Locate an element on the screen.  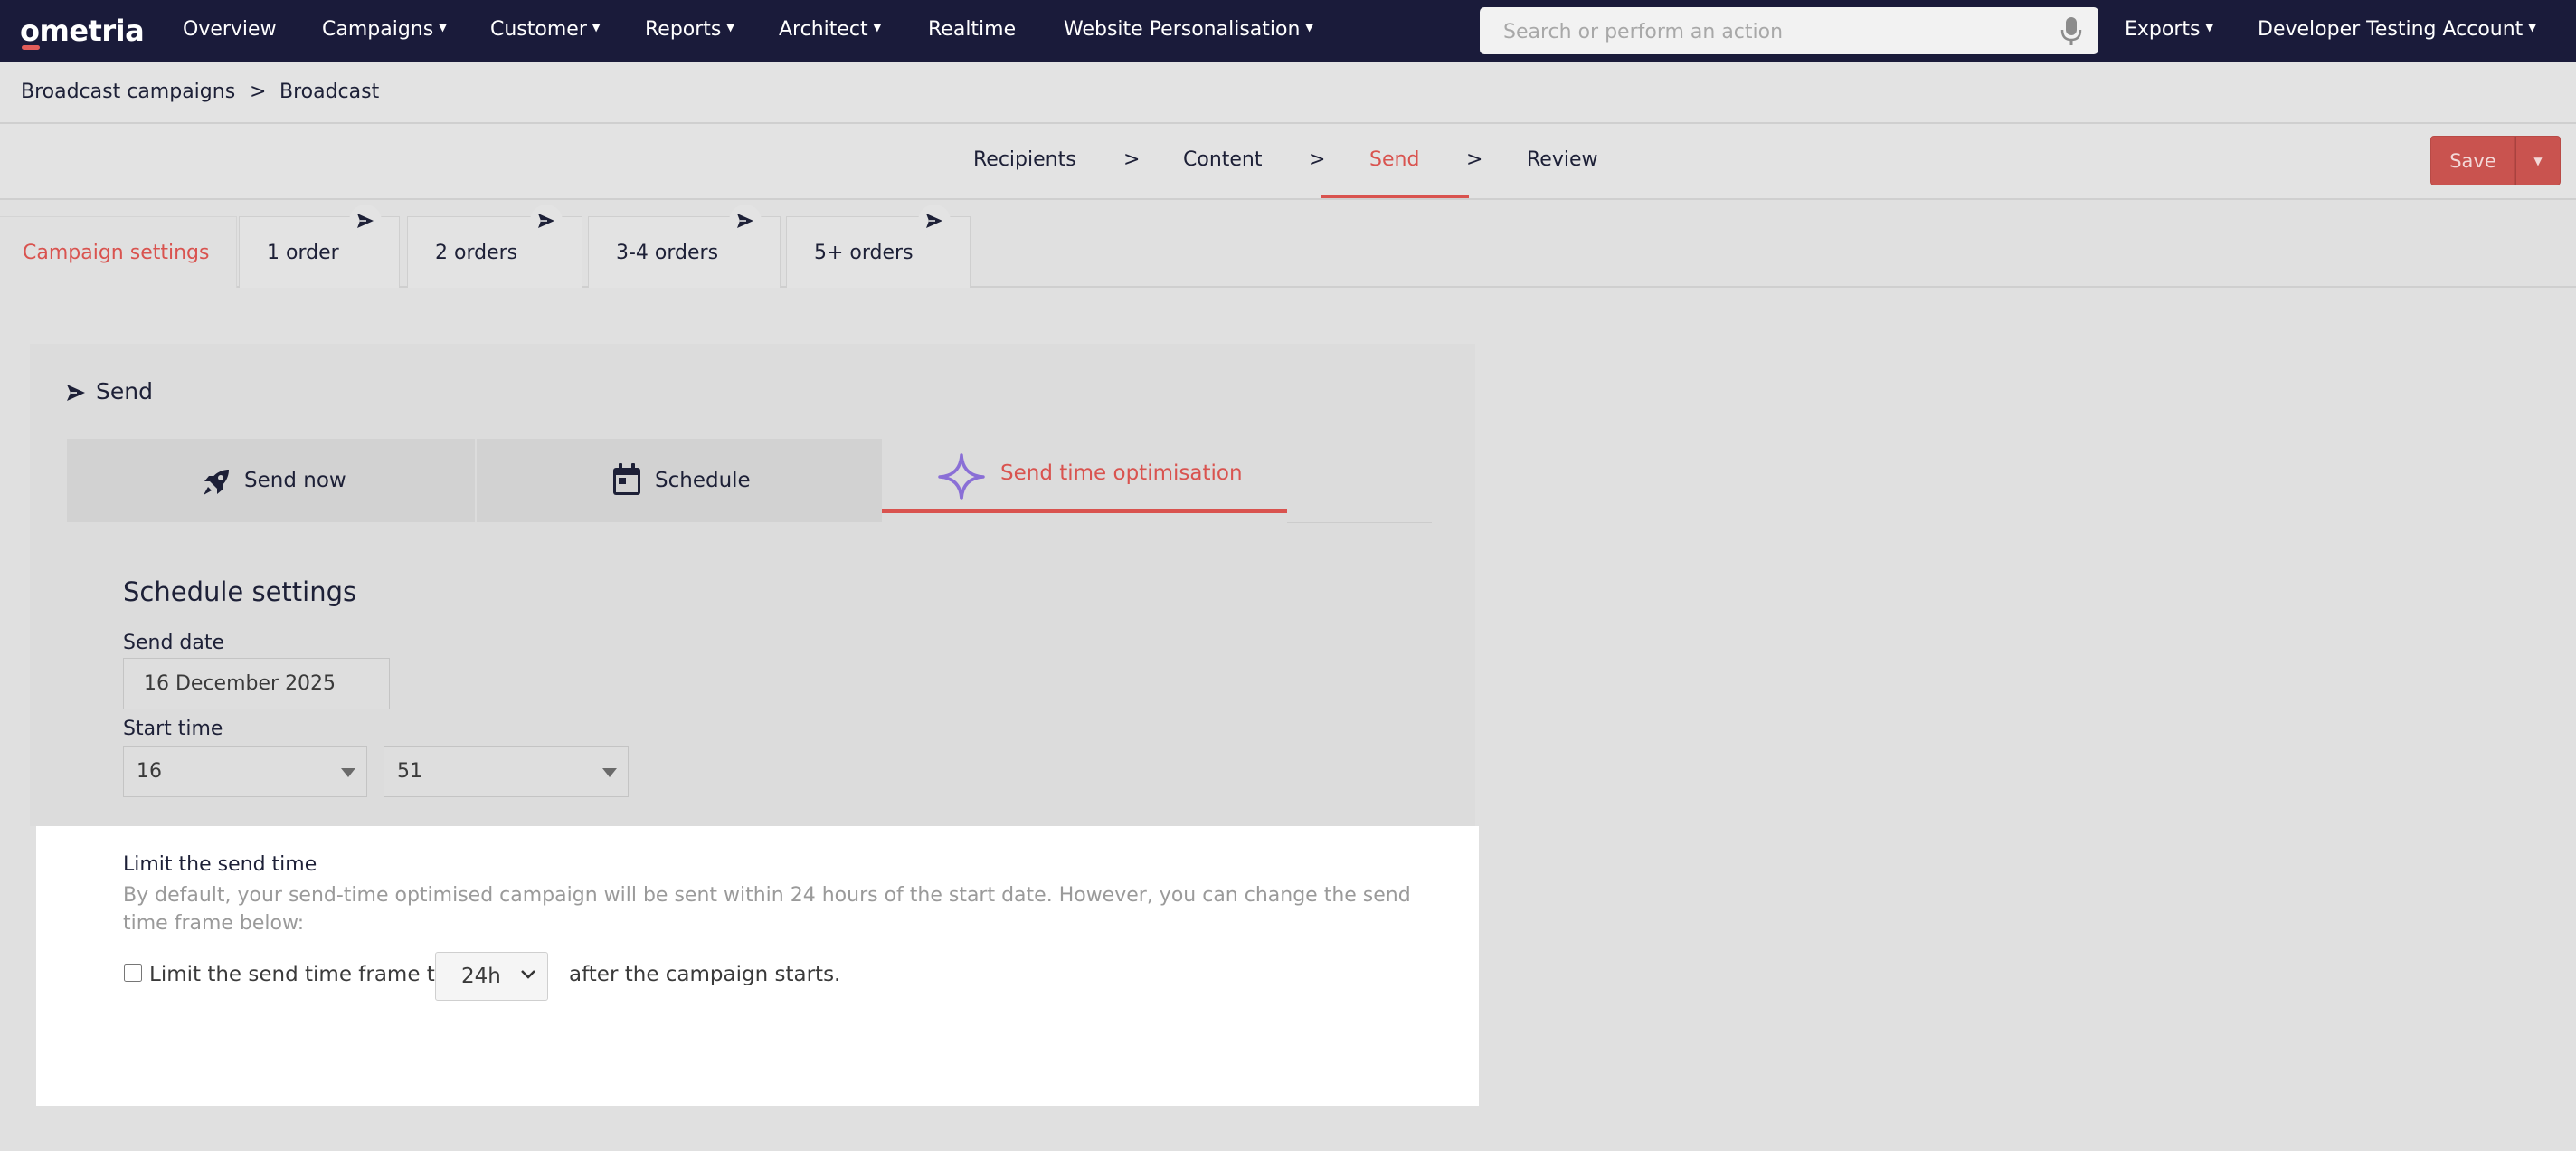
tab-1-order: 1 order is located at coordinates (319, 247).